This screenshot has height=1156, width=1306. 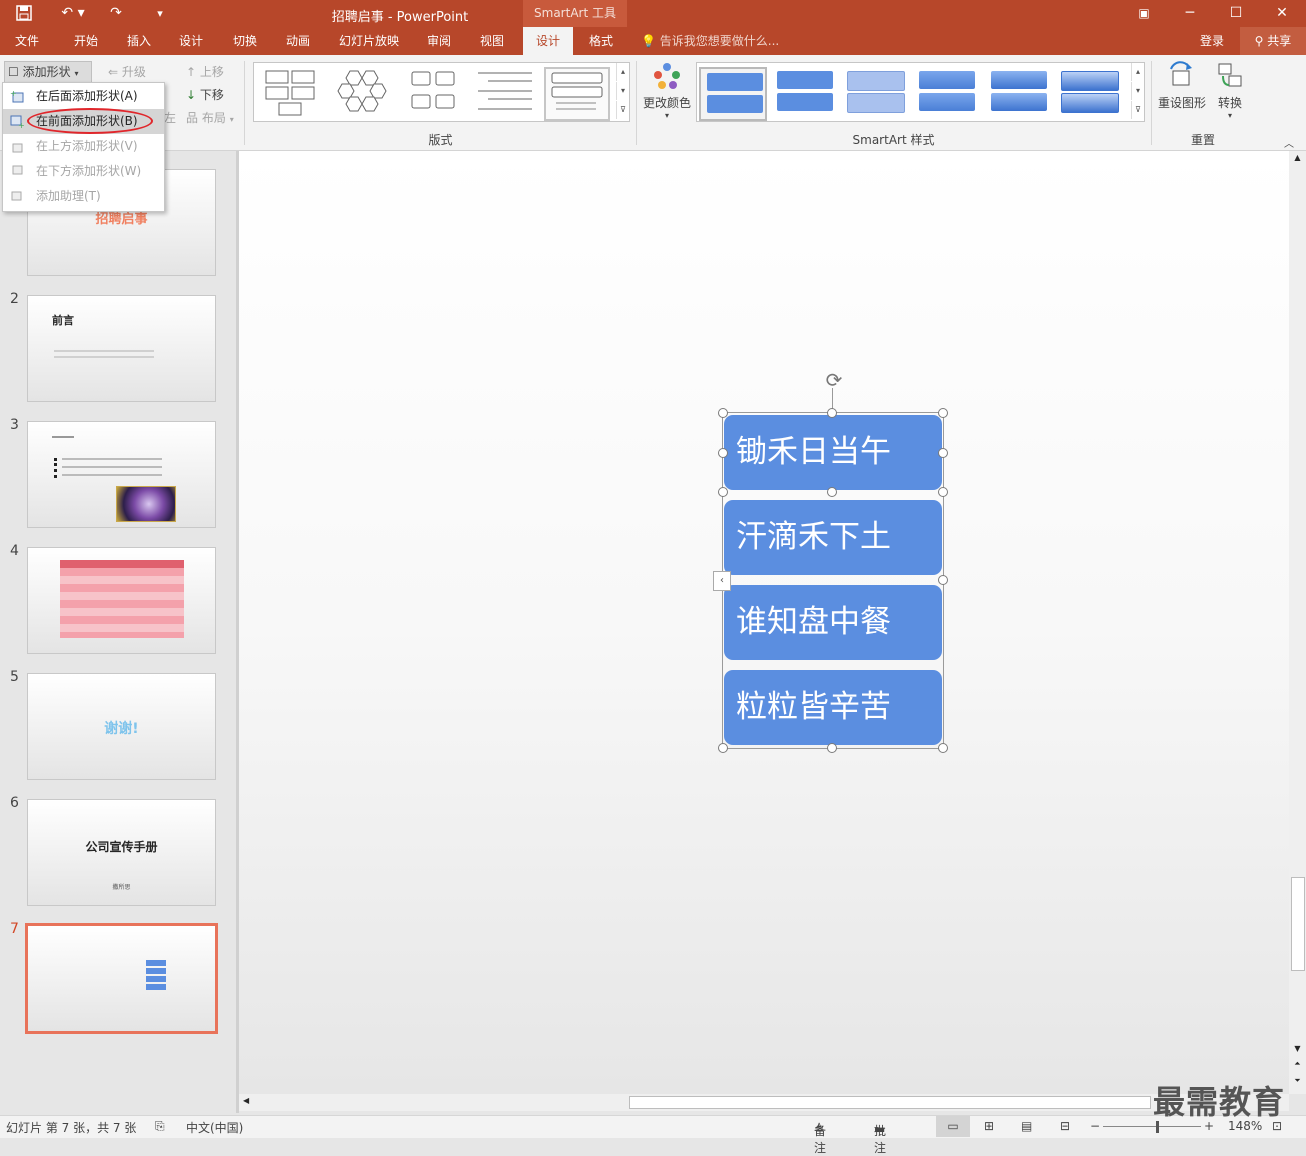 I want to click on tab-format: 格式, so click(x=601, y=41).